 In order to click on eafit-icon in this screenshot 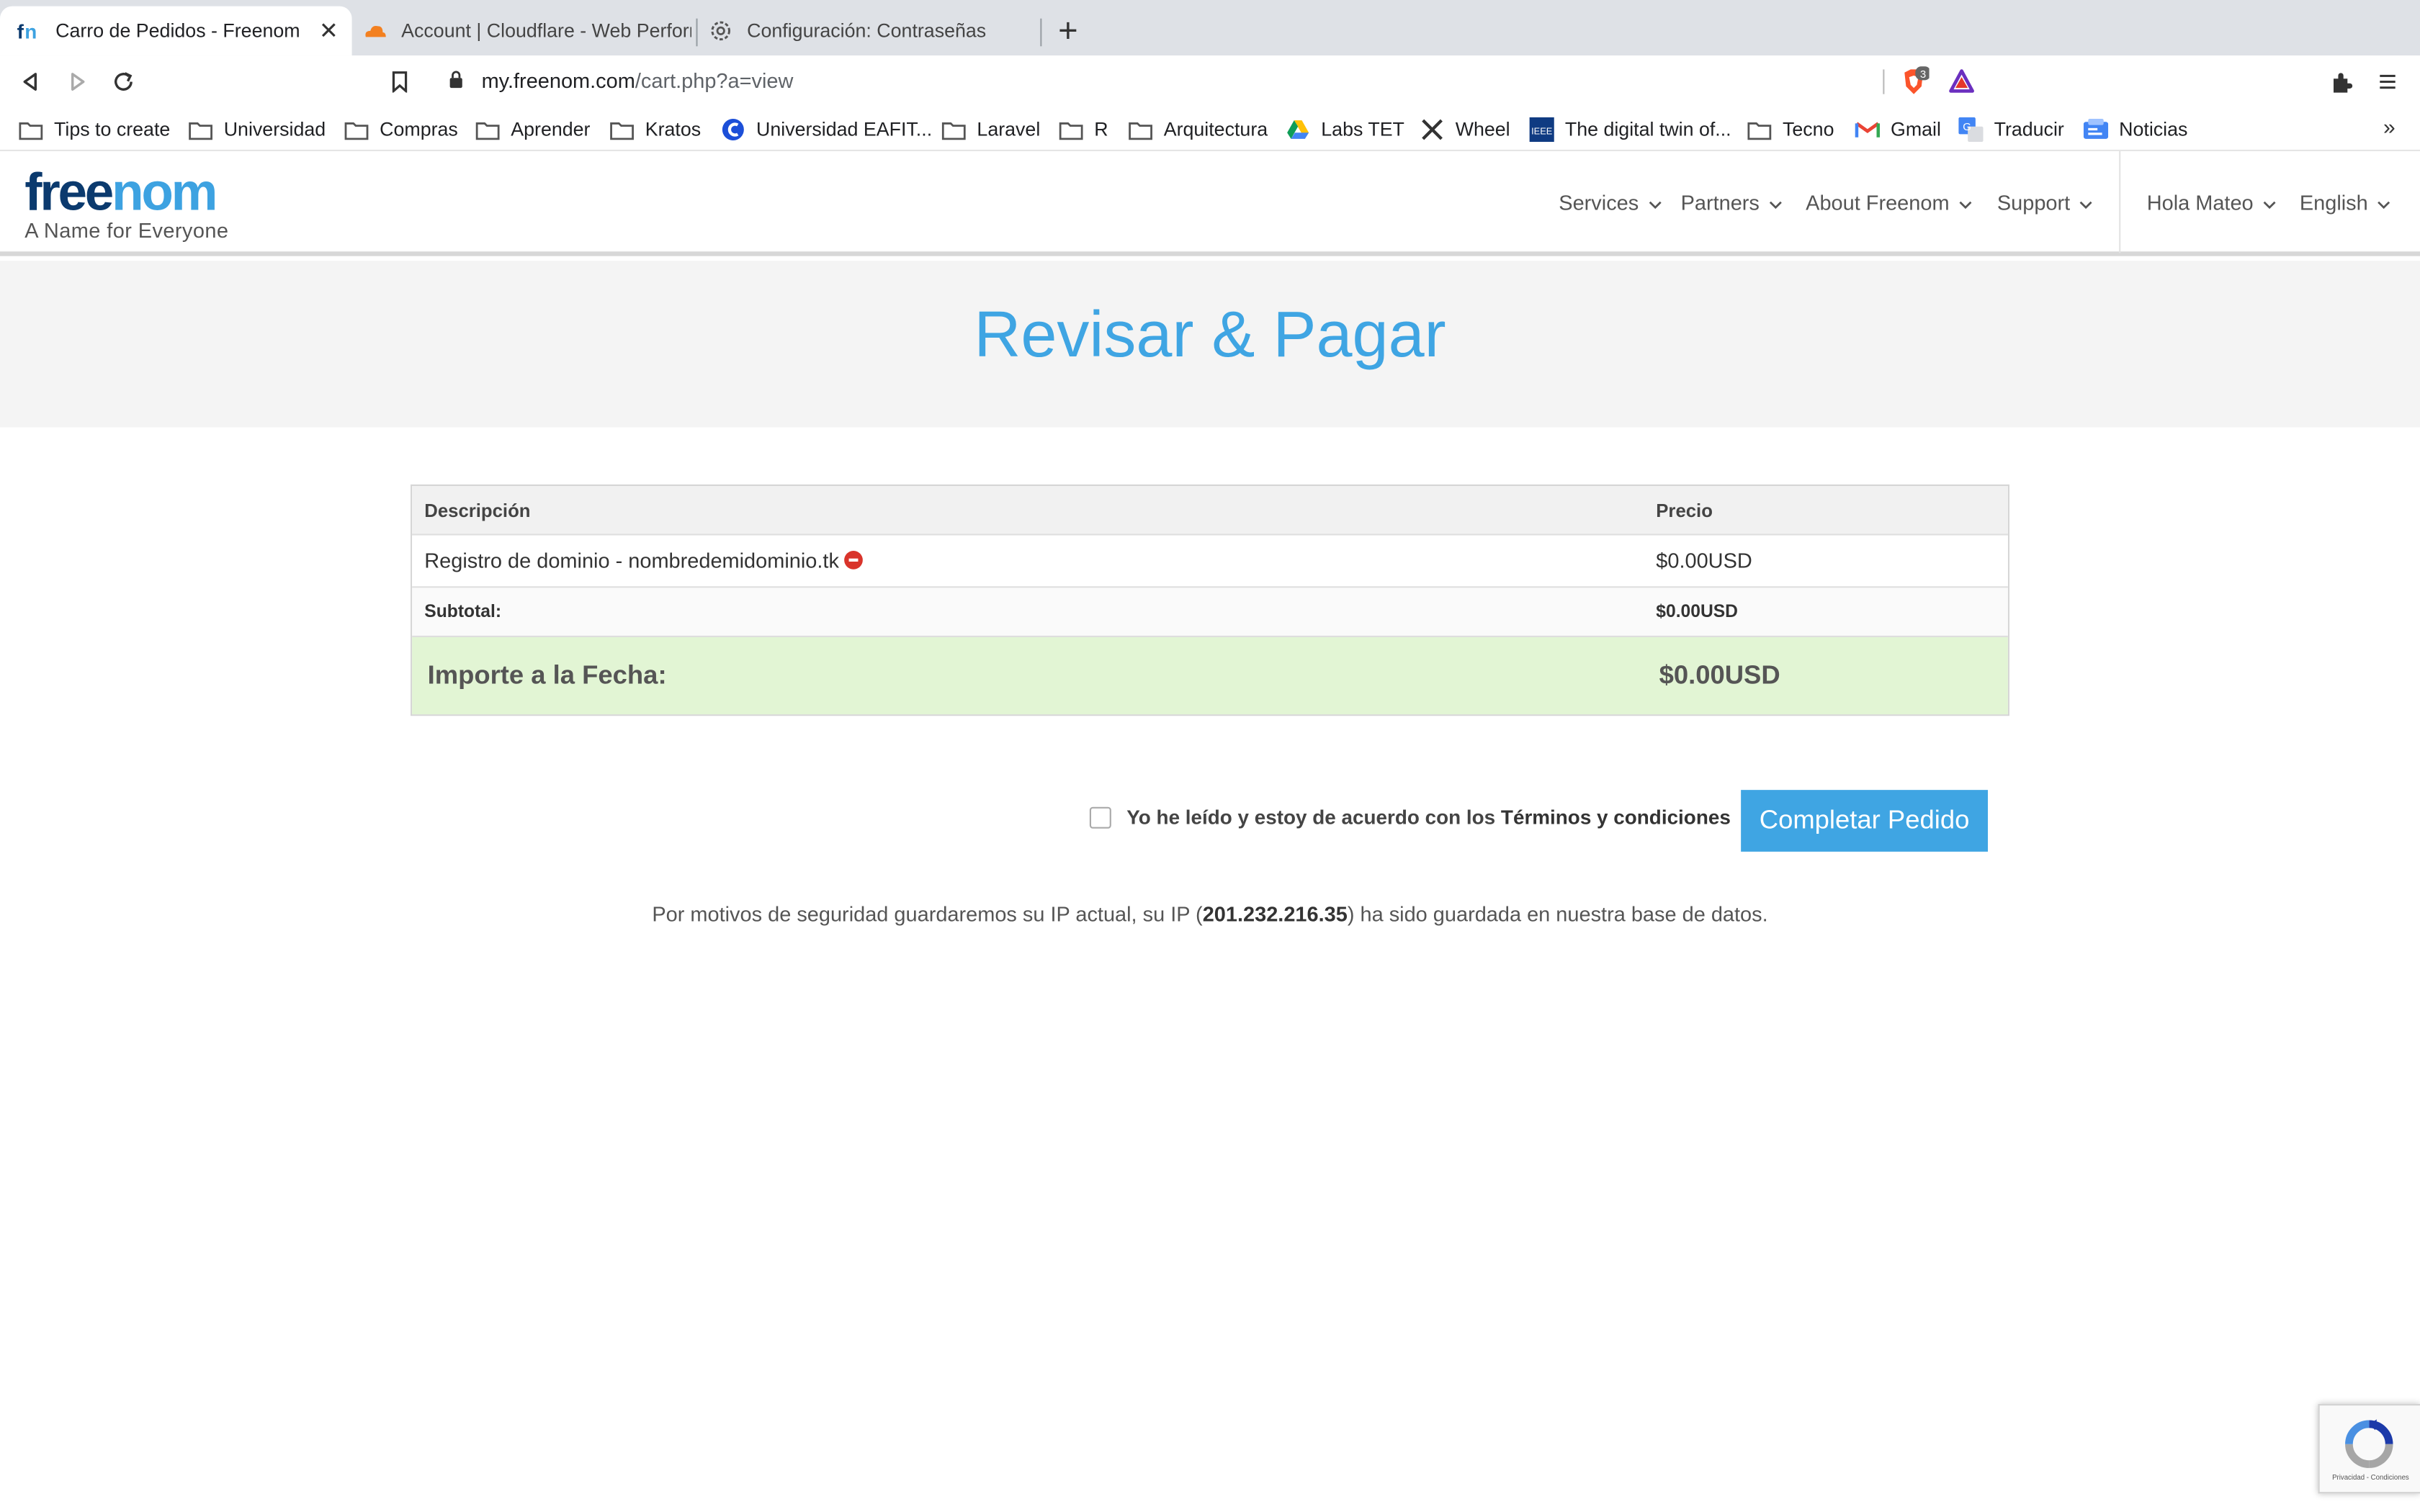, I will do `click(733, 129)`.